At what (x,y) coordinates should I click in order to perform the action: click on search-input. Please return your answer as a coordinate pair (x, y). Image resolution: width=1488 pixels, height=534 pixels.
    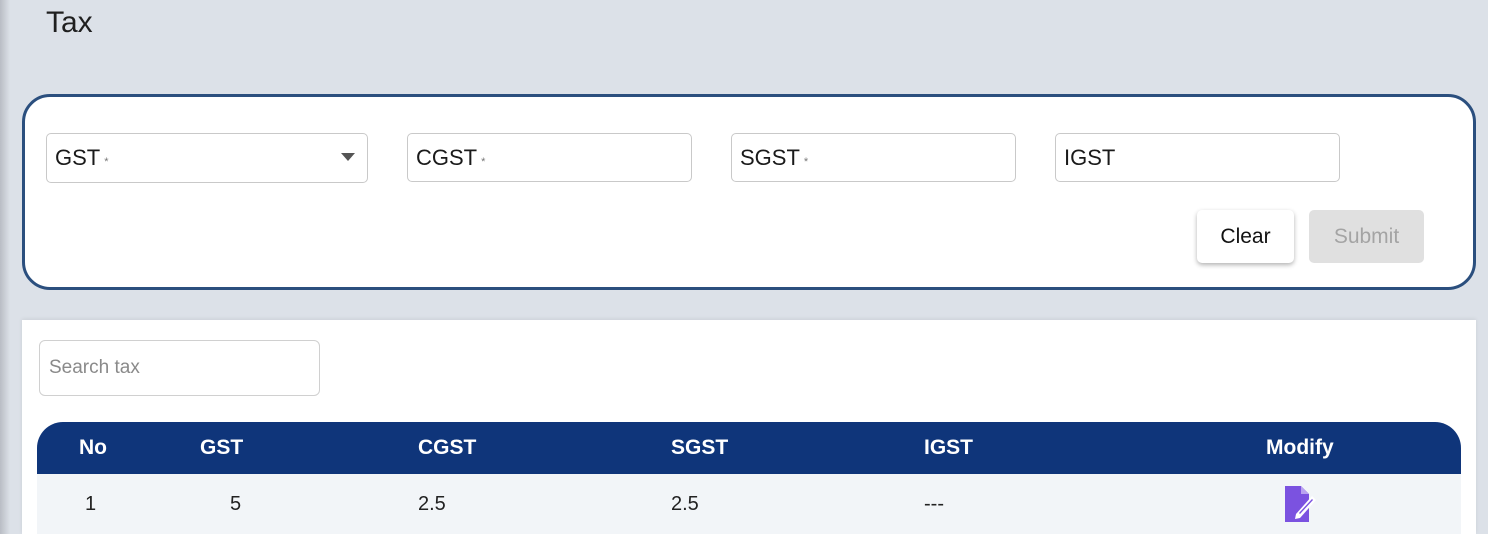
    Looking at the image, I should click on (179, 368).